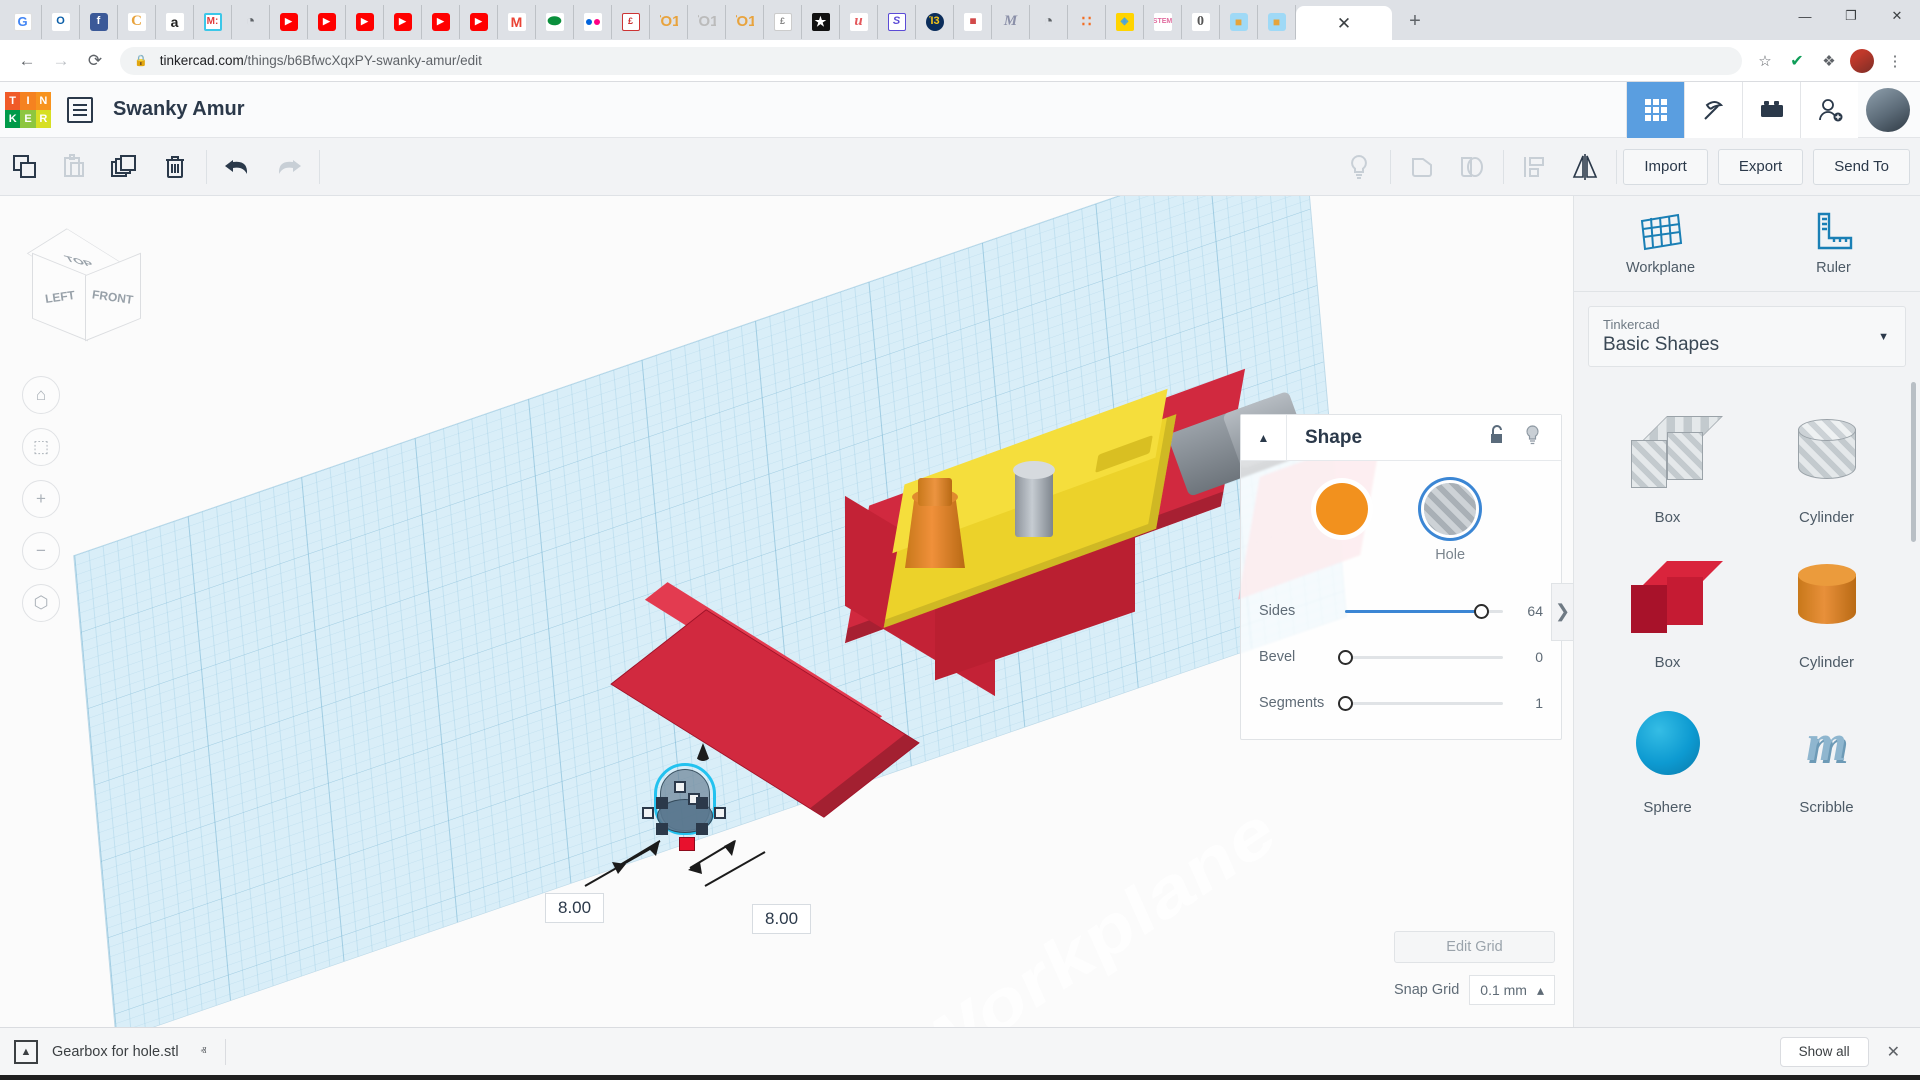  Describe the element at coordinates (1765, 61) in the screenshot. I see `bookmark-star-icon: ☆` at that location.